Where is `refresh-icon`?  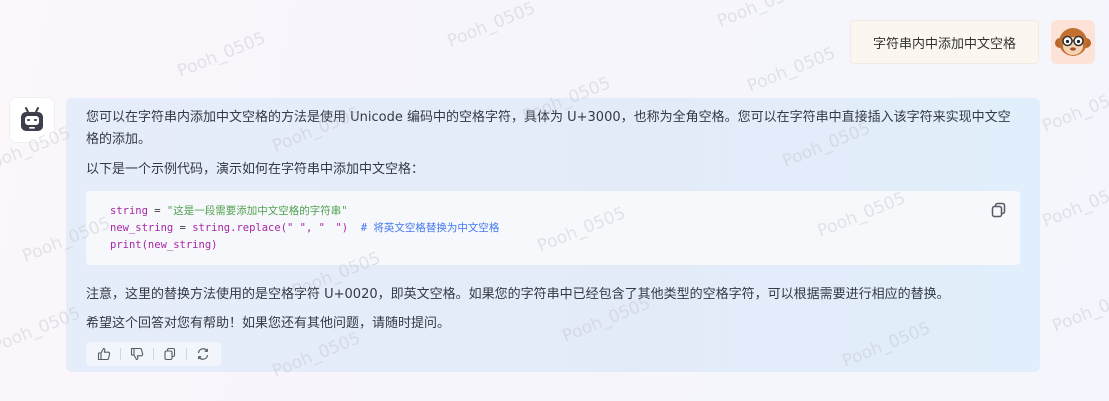 refresh-icon is located at coordinates (203, 354).